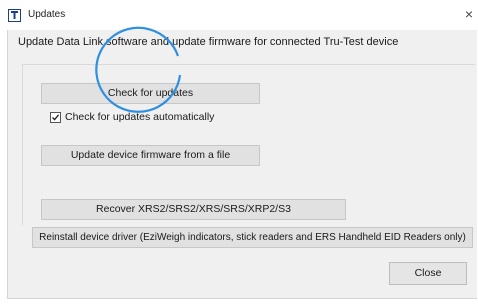  What do you see at coordinates (140, 117) in the screenshot?
I see `auto-check-label: Check for updates automatically` at bounding box center [140, 117].